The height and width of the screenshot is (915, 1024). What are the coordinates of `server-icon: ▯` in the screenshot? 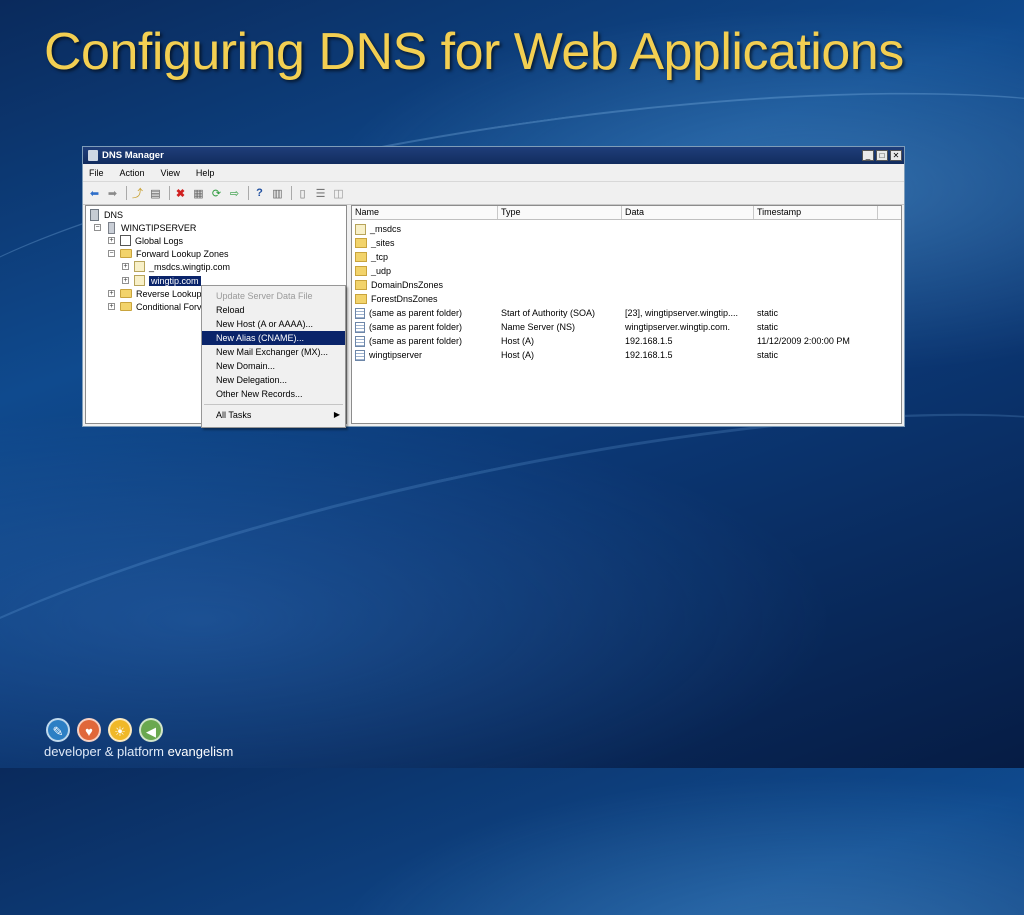 It's located at (302, 193).